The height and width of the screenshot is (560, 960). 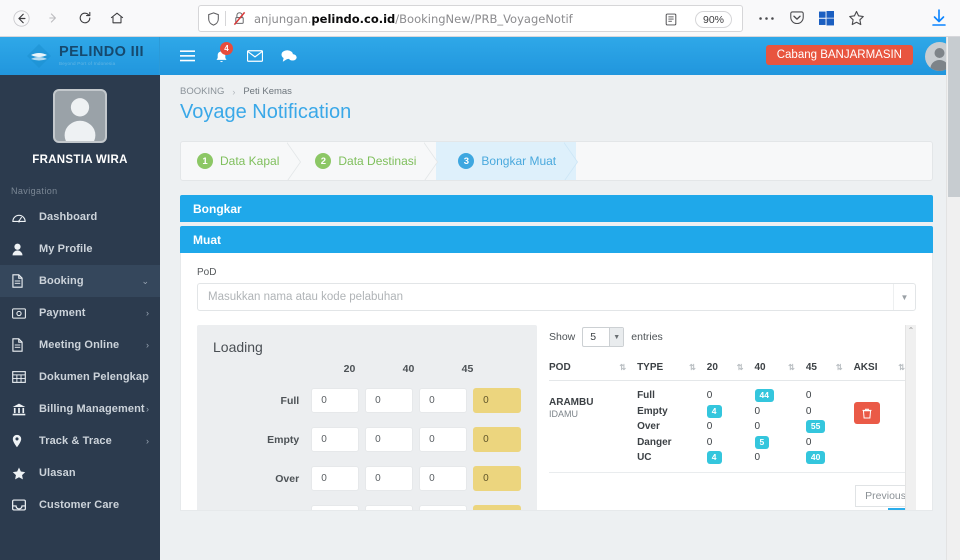 What do you see at coordinates (85, 18) in the screenshot?
I see `reload-icon` at bounding box center [85, 18].